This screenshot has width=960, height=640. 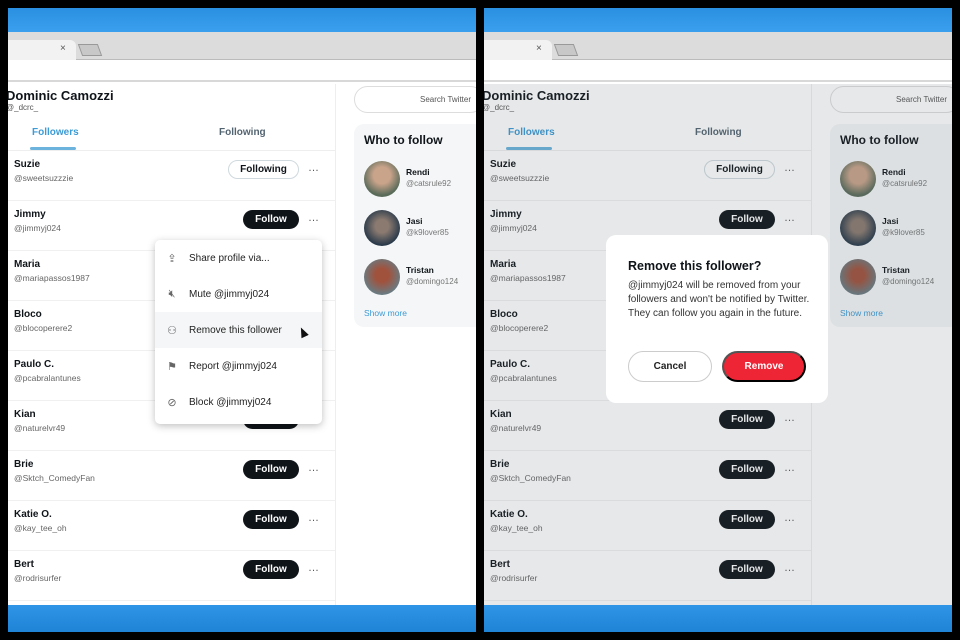 I want to click on follower-handle: @naturelvr49, so click(x=40, y=428).